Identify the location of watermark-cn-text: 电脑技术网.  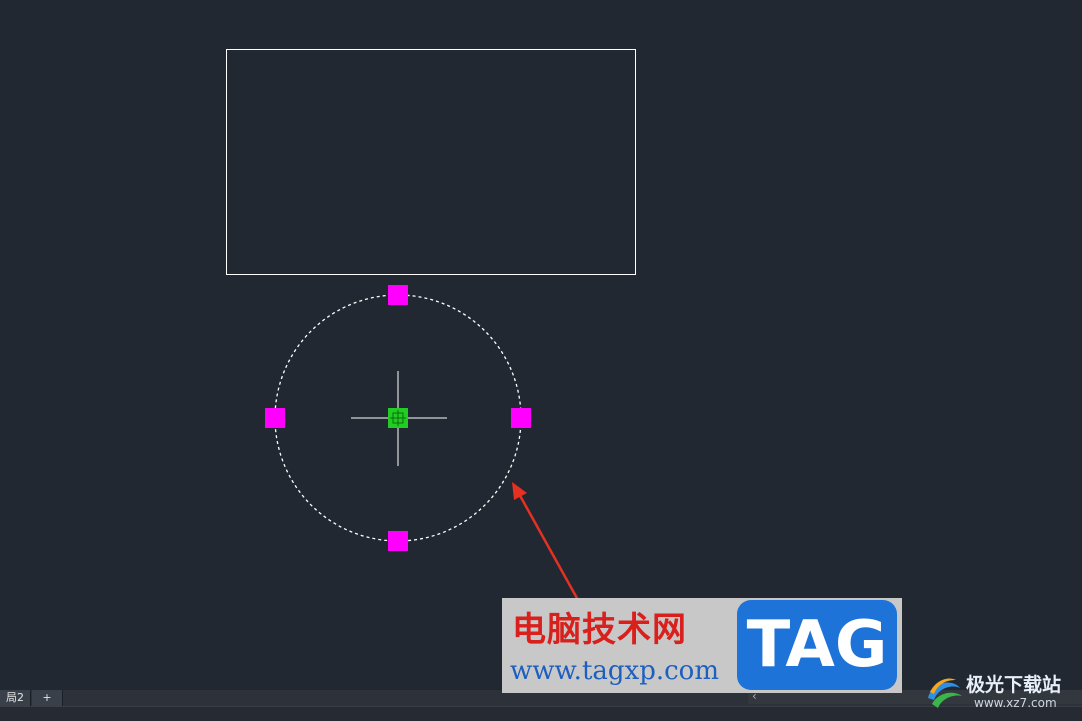
(599, 630).